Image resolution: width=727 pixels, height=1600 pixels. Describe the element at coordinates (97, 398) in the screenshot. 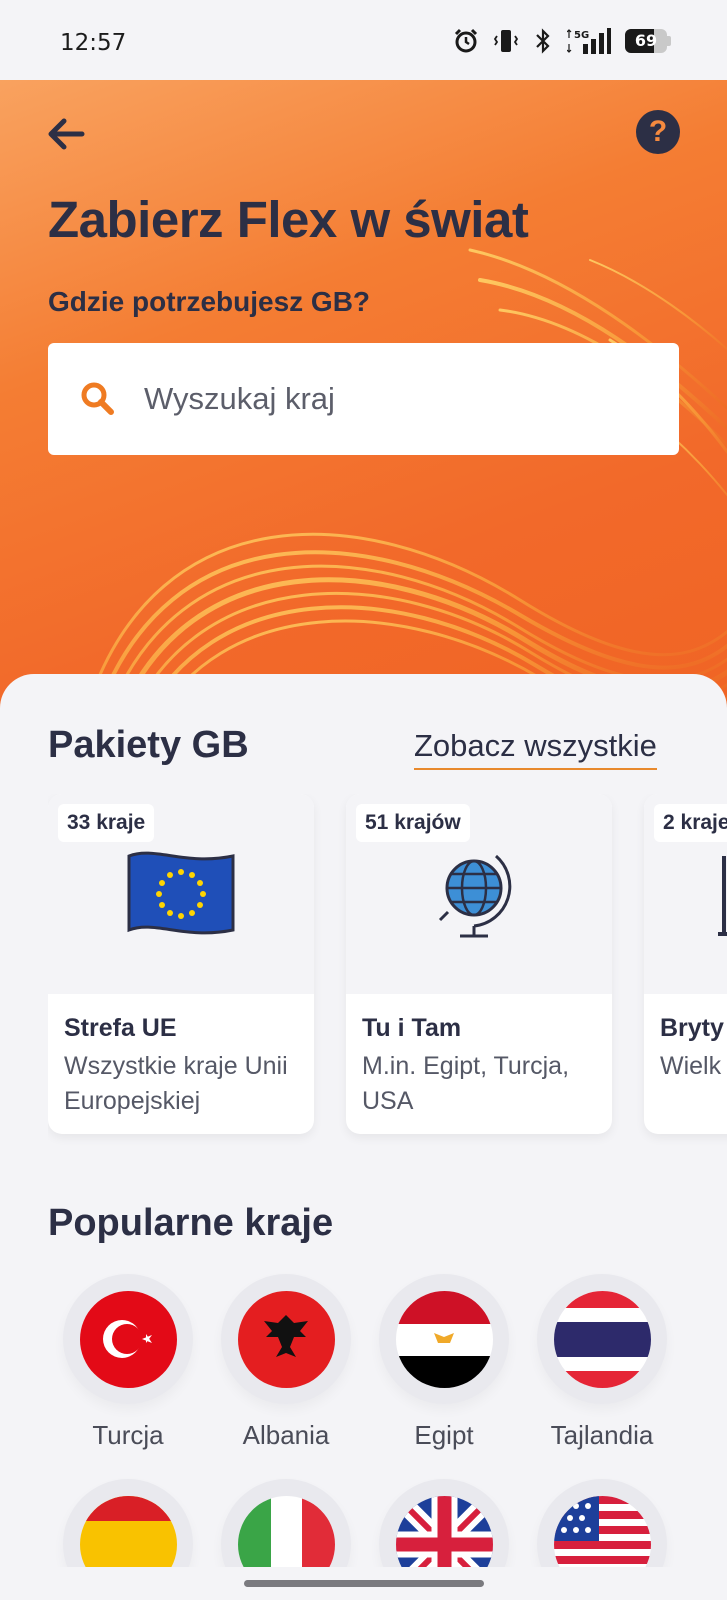

I see `search-icon` at that location.